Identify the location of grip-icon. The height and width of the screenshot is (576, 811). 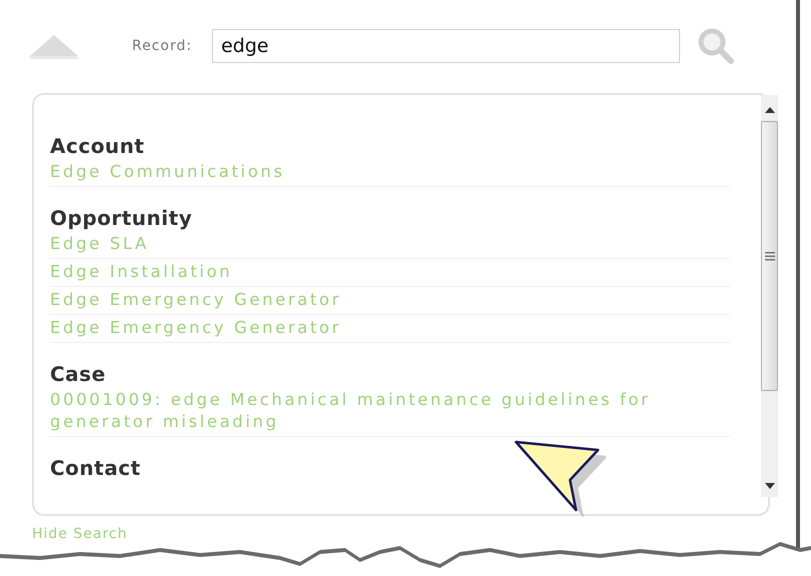
(769, 256).